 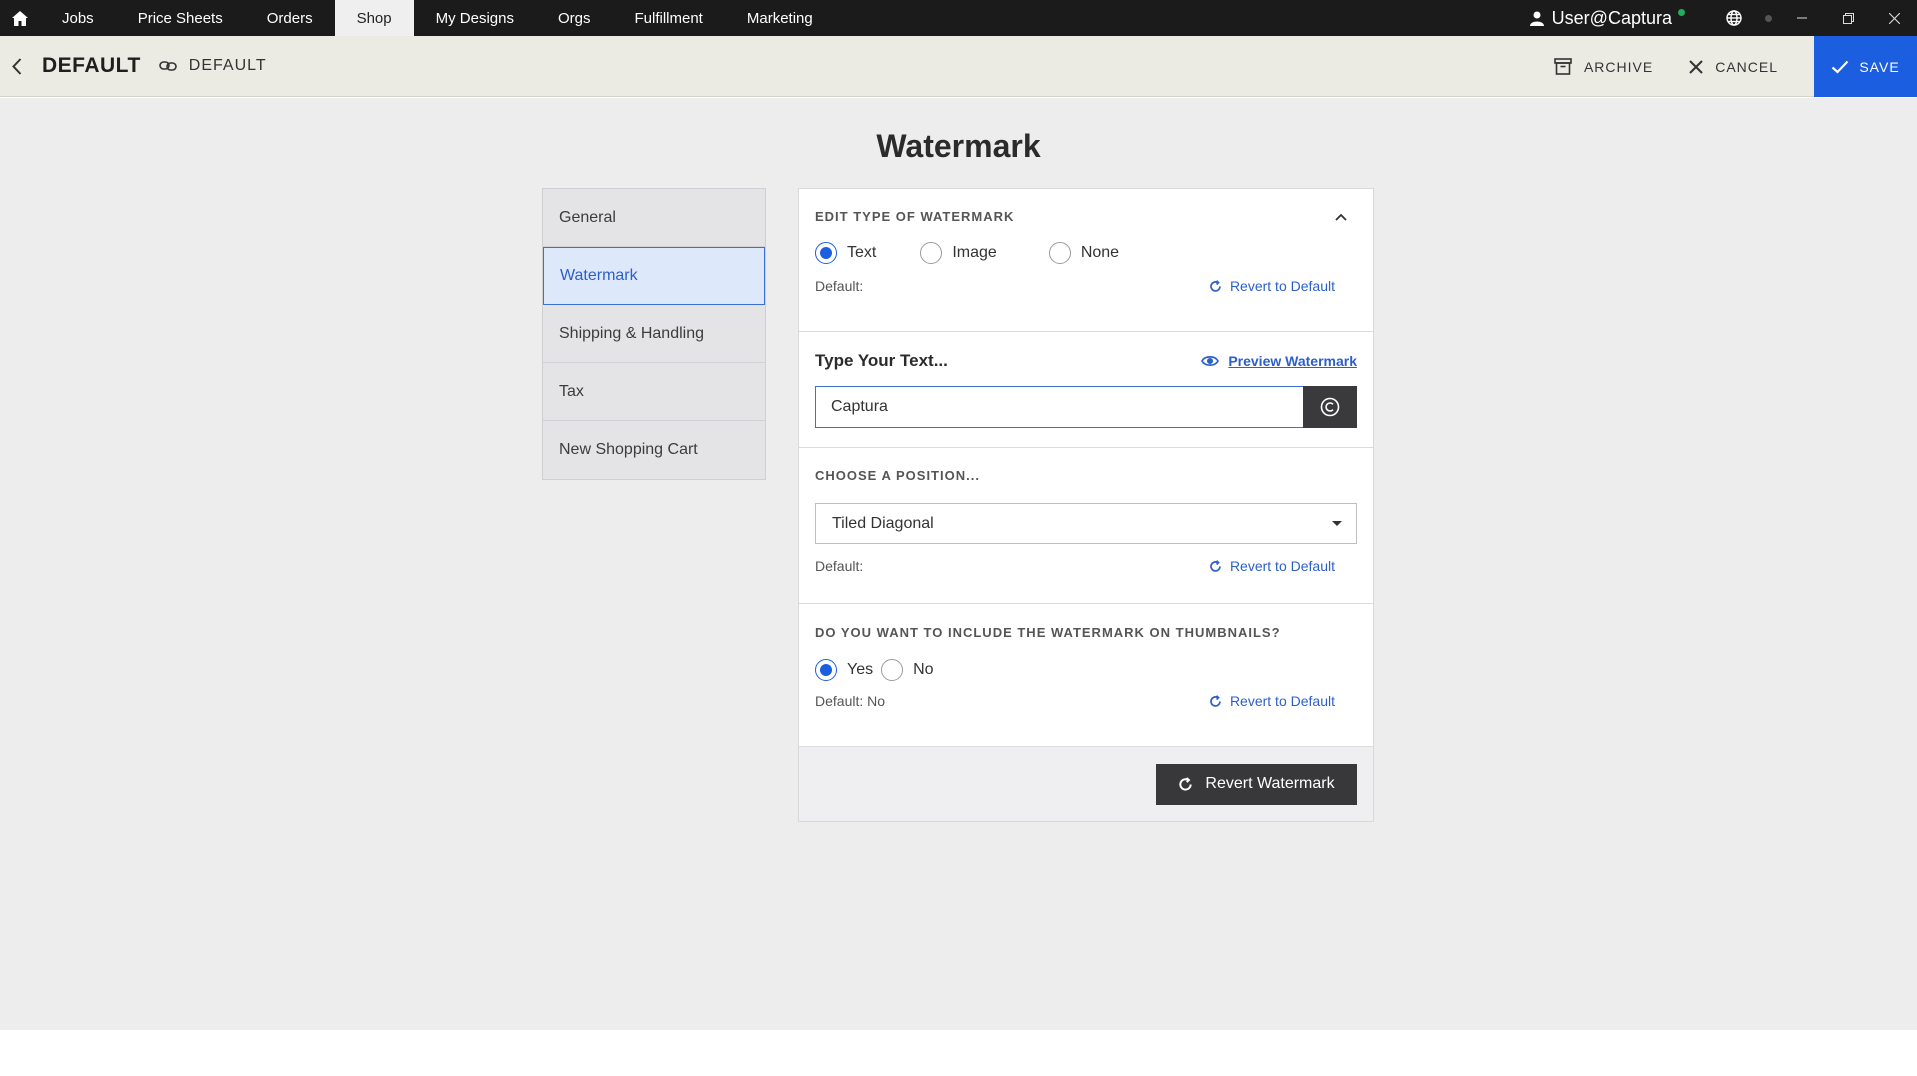 I want to click on user-menu: User@Captura, so click(x=1607, y=18).